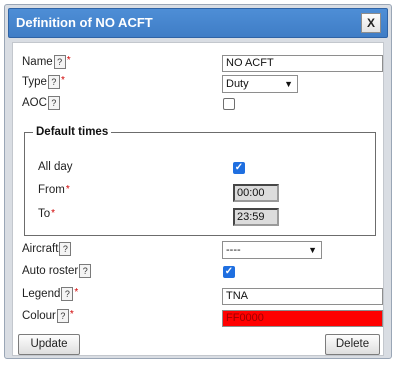  I want to click on legend-row-label: Legend? *, so click(50, 294).